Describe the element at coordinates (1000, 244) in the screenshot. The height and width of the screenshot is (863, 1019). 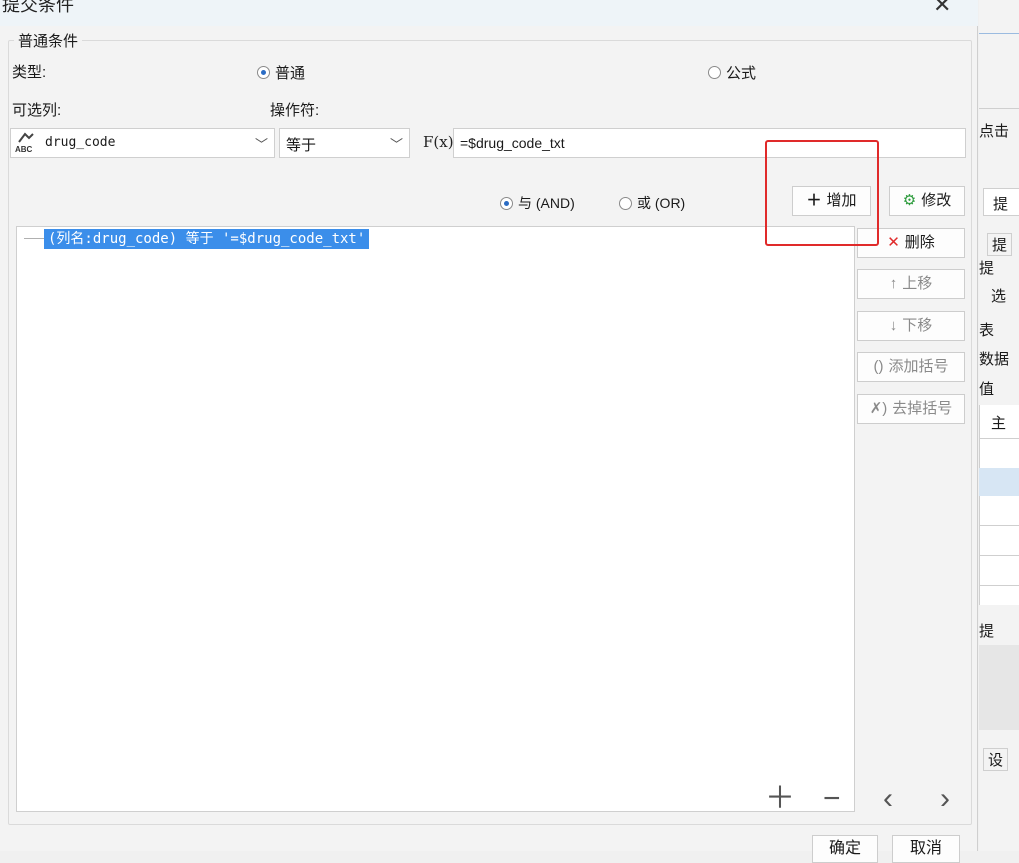
I see `bg-tab: 提` at that location.